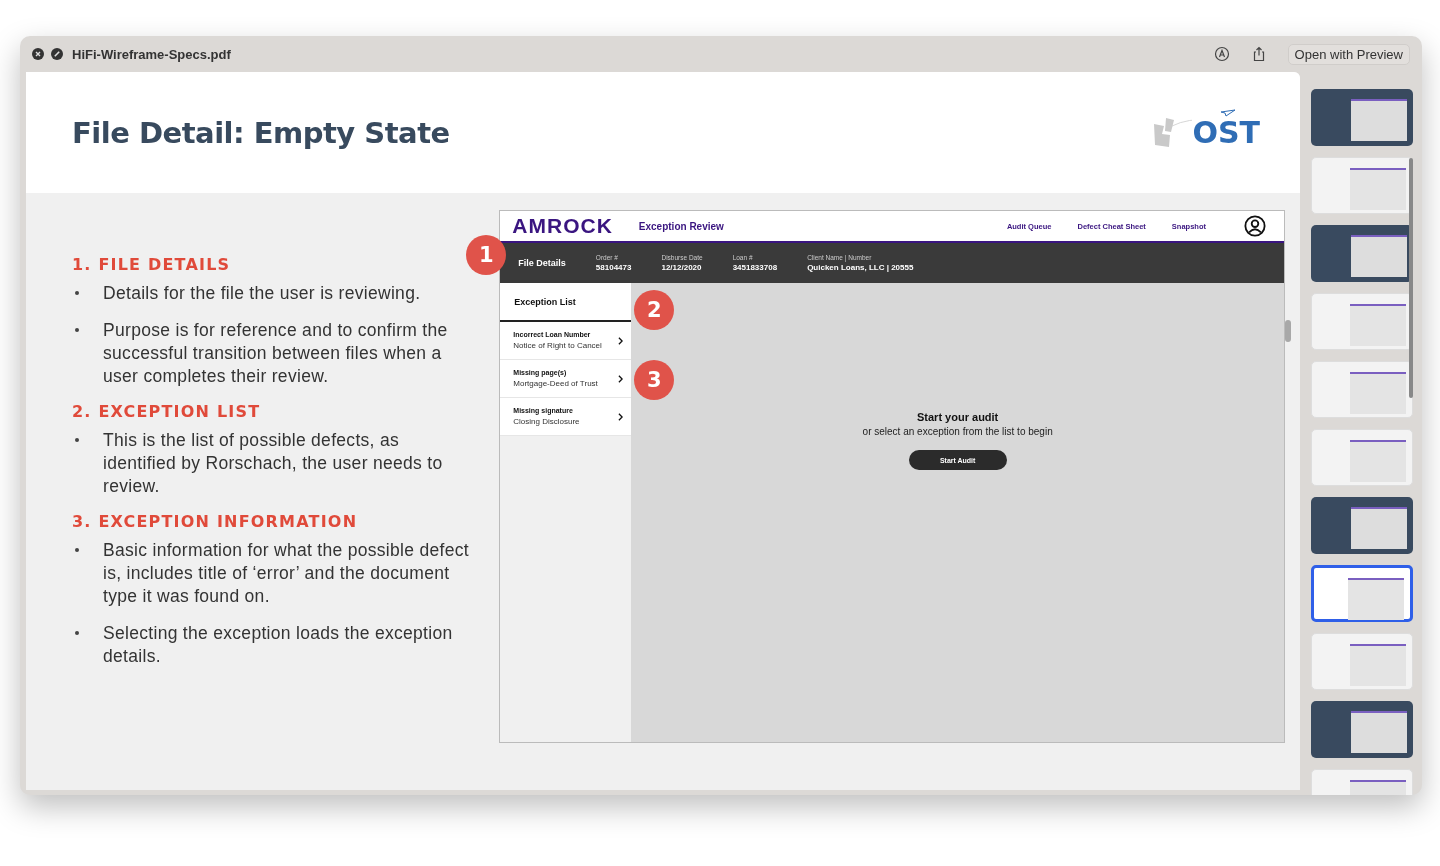 The width and height of the screenshot is (1440, 866). I want to click on slide-title: File Detail: Empty State, so click(261, 132).